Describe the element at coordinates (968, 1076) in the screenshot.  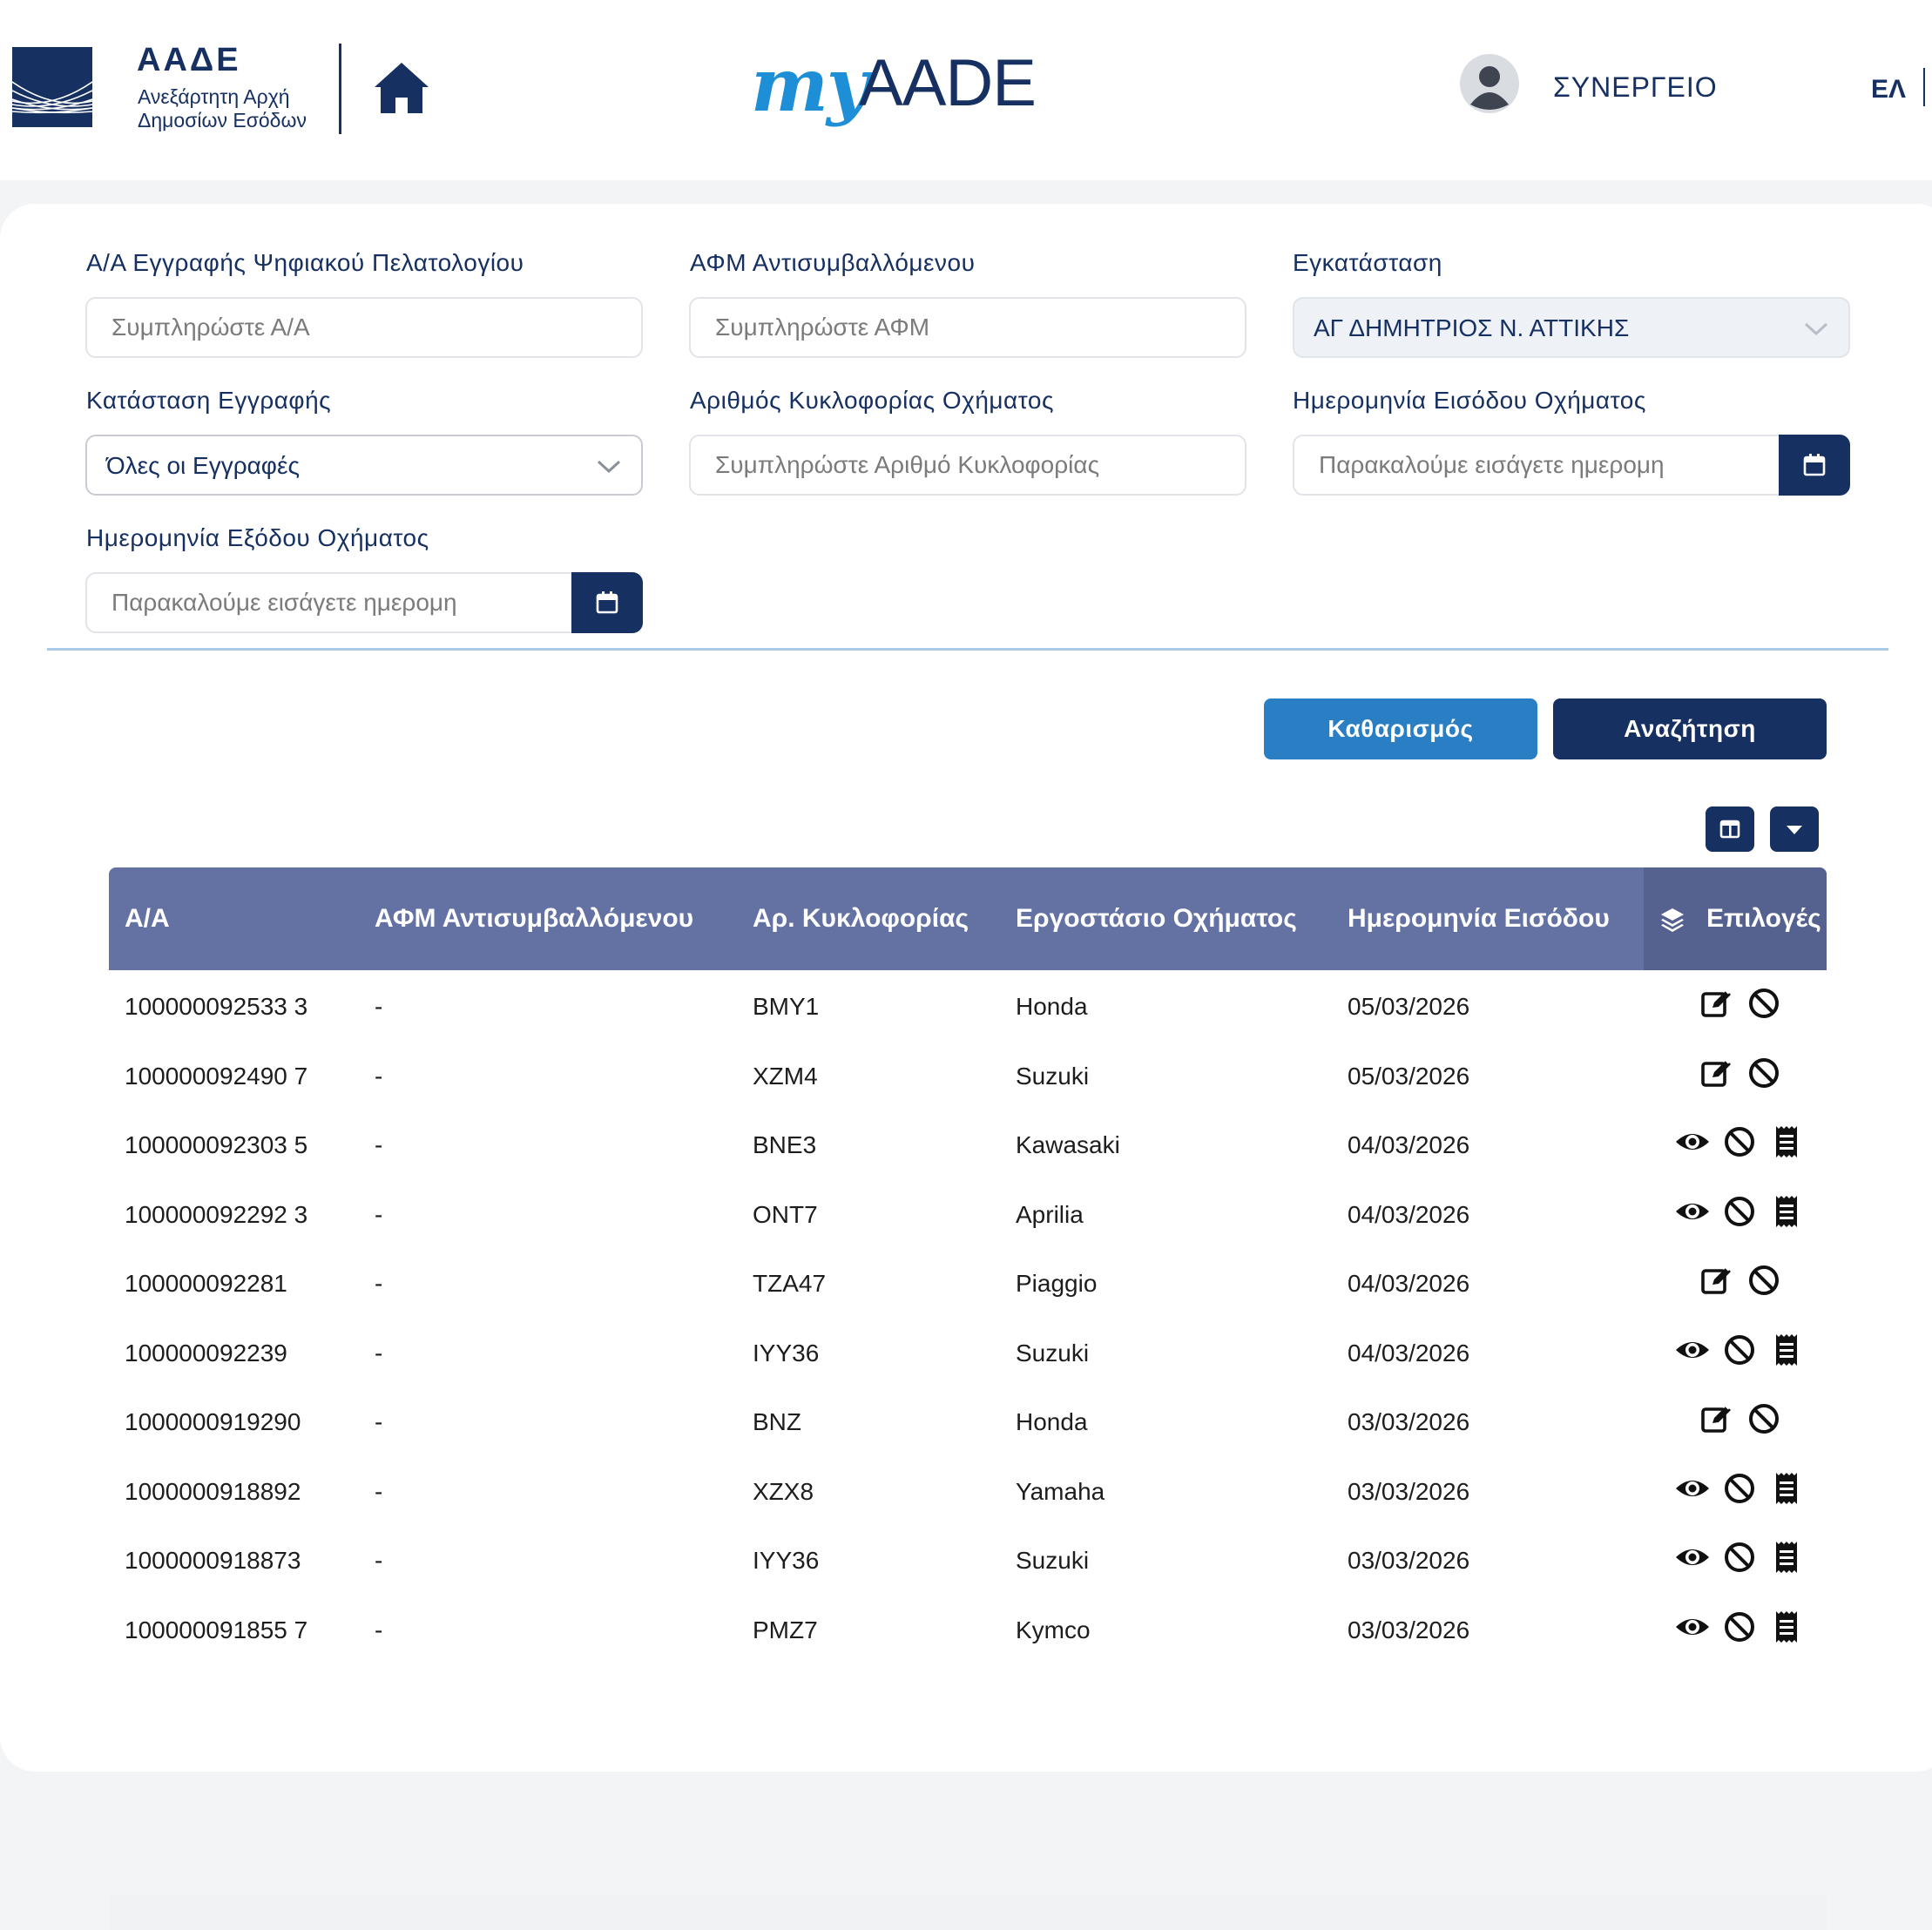
I see `table-row: 100000092490 7 - XZM4 Suzuki 05/03/2026` at that location.